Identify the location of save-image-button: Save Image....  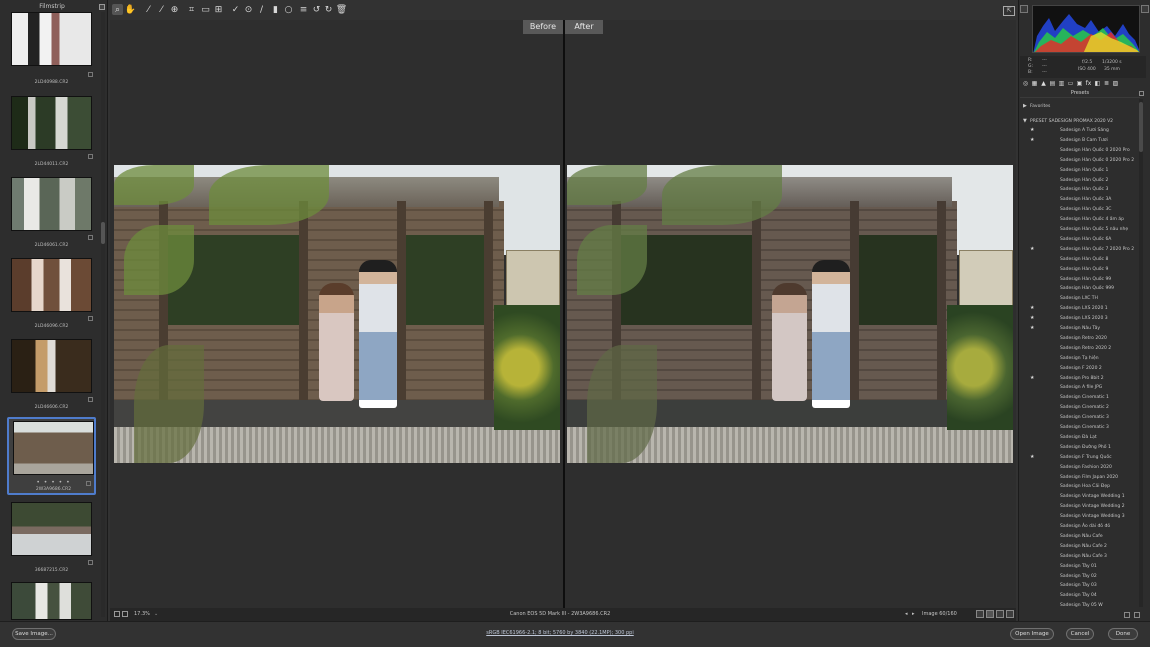
(34, 634).